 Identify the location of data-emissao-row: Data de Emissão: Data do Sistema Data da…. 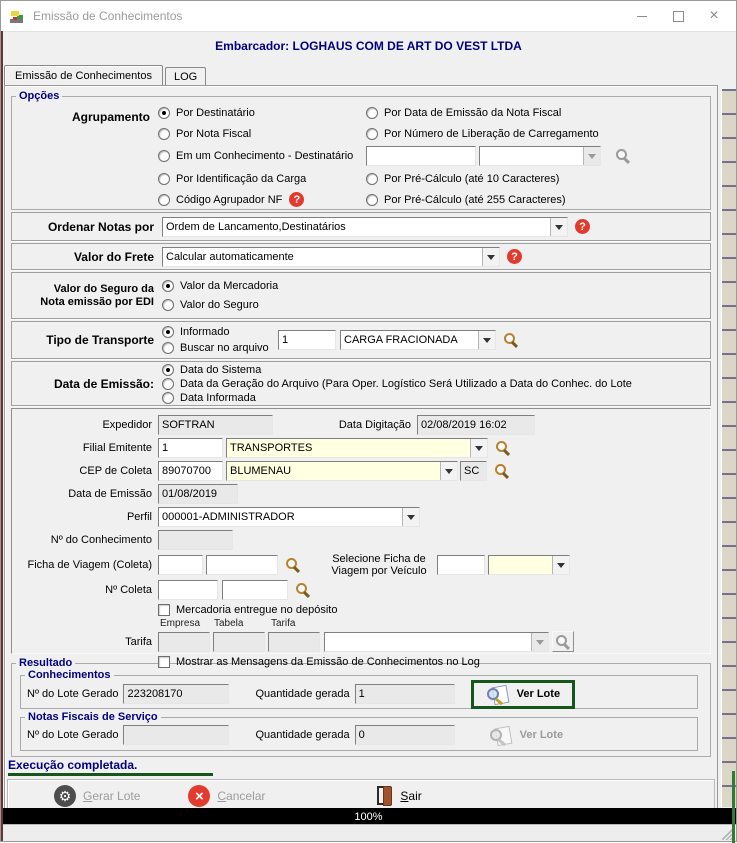
(361, 383).